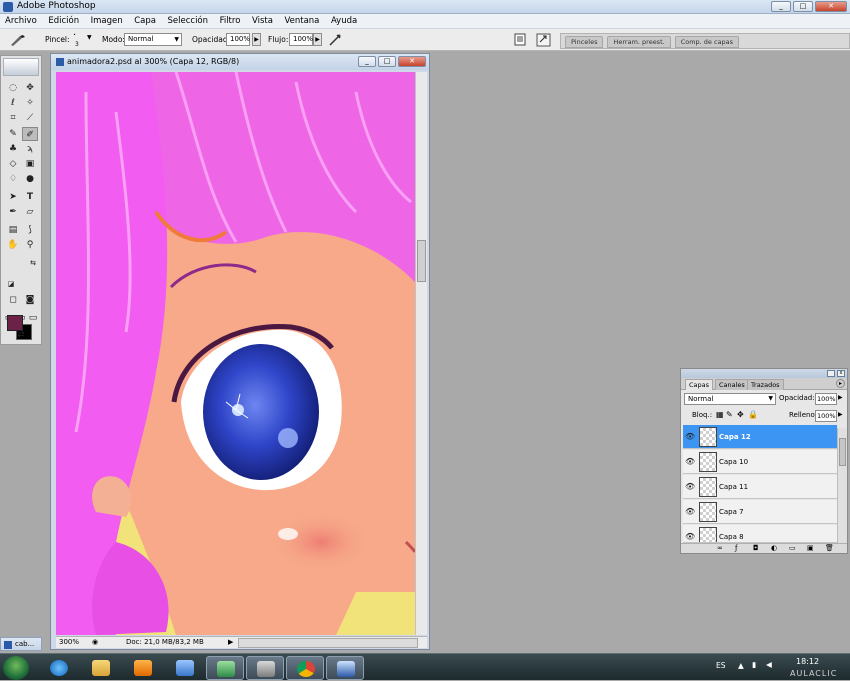 The image size is (850, 681). I want to click on link-layers-icon: ∞, so click(720, 548).